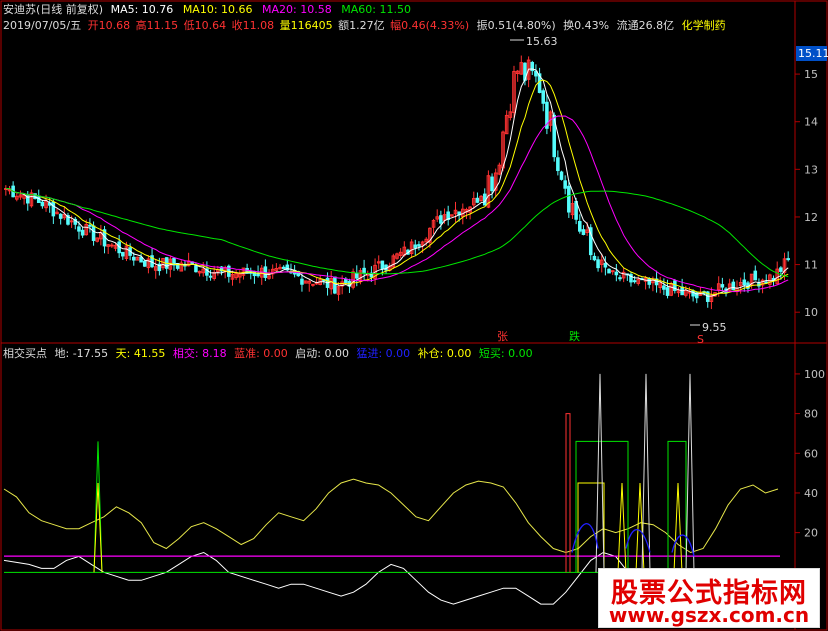  Describe the element at coordinates (142, 9) in the screenshot. I see `ma5-label: MA5: 10.76` at that location.